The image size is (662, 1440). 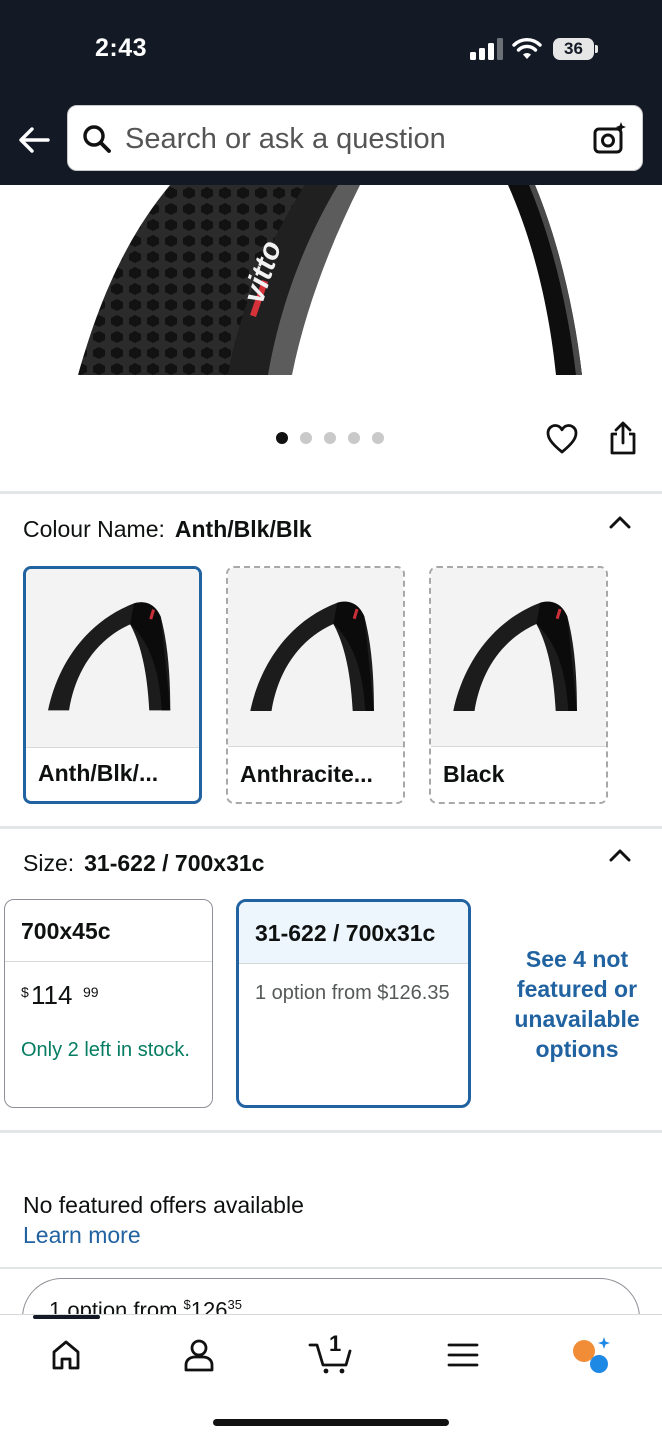 What do you see at coordinates (174, 863) in the screenshot?
I see `size-selected-value: 31-622 / 700x31c` at bounding box center [174, 863].